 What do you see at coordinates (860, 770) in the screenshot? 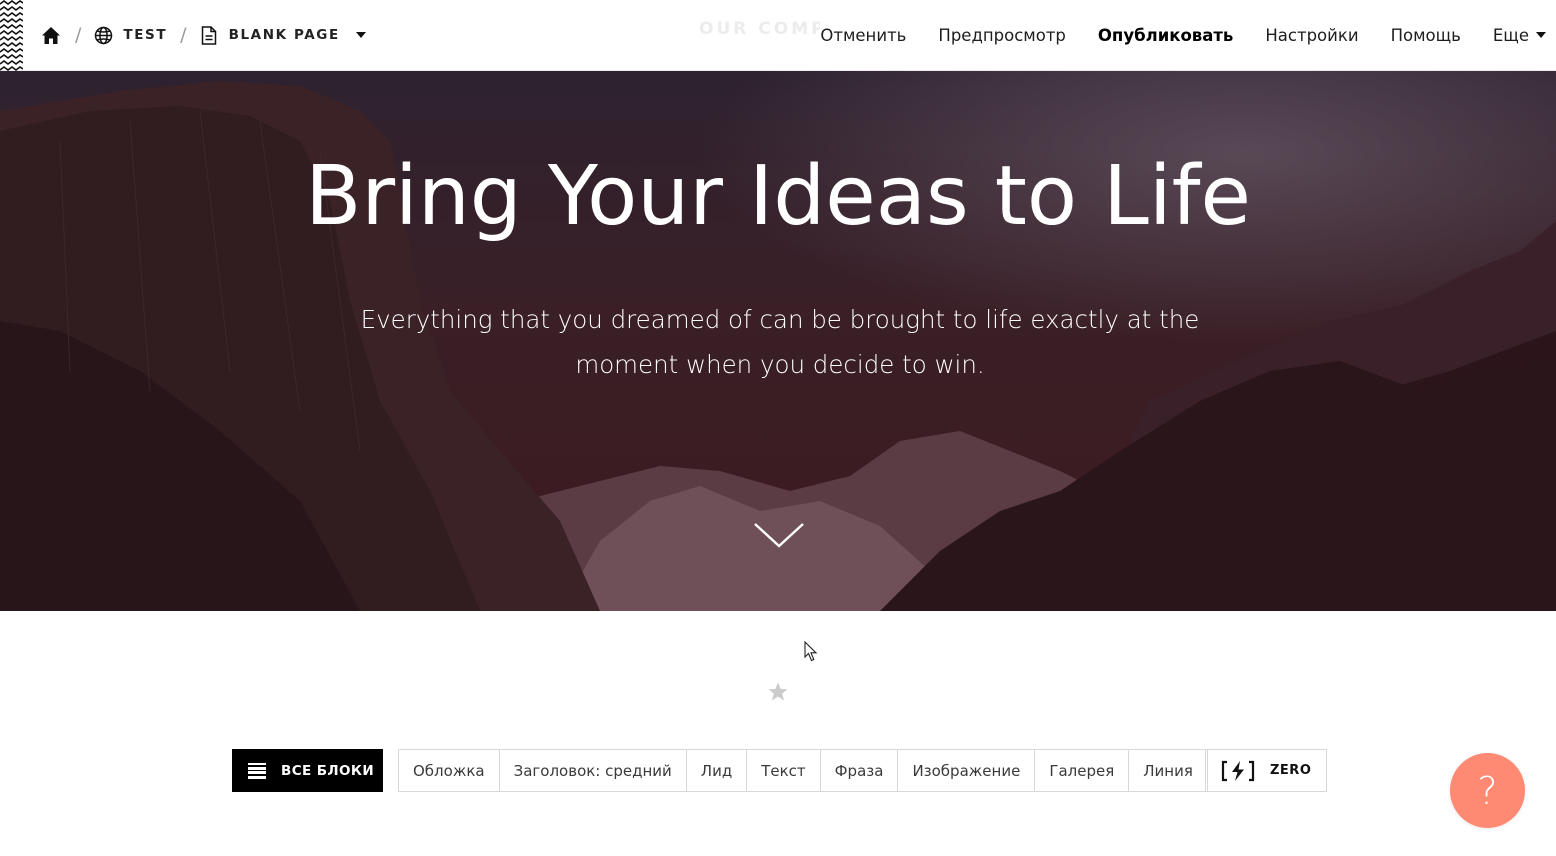
I see `block-type-phrase: Фраза` at bounding box center [860, 770].